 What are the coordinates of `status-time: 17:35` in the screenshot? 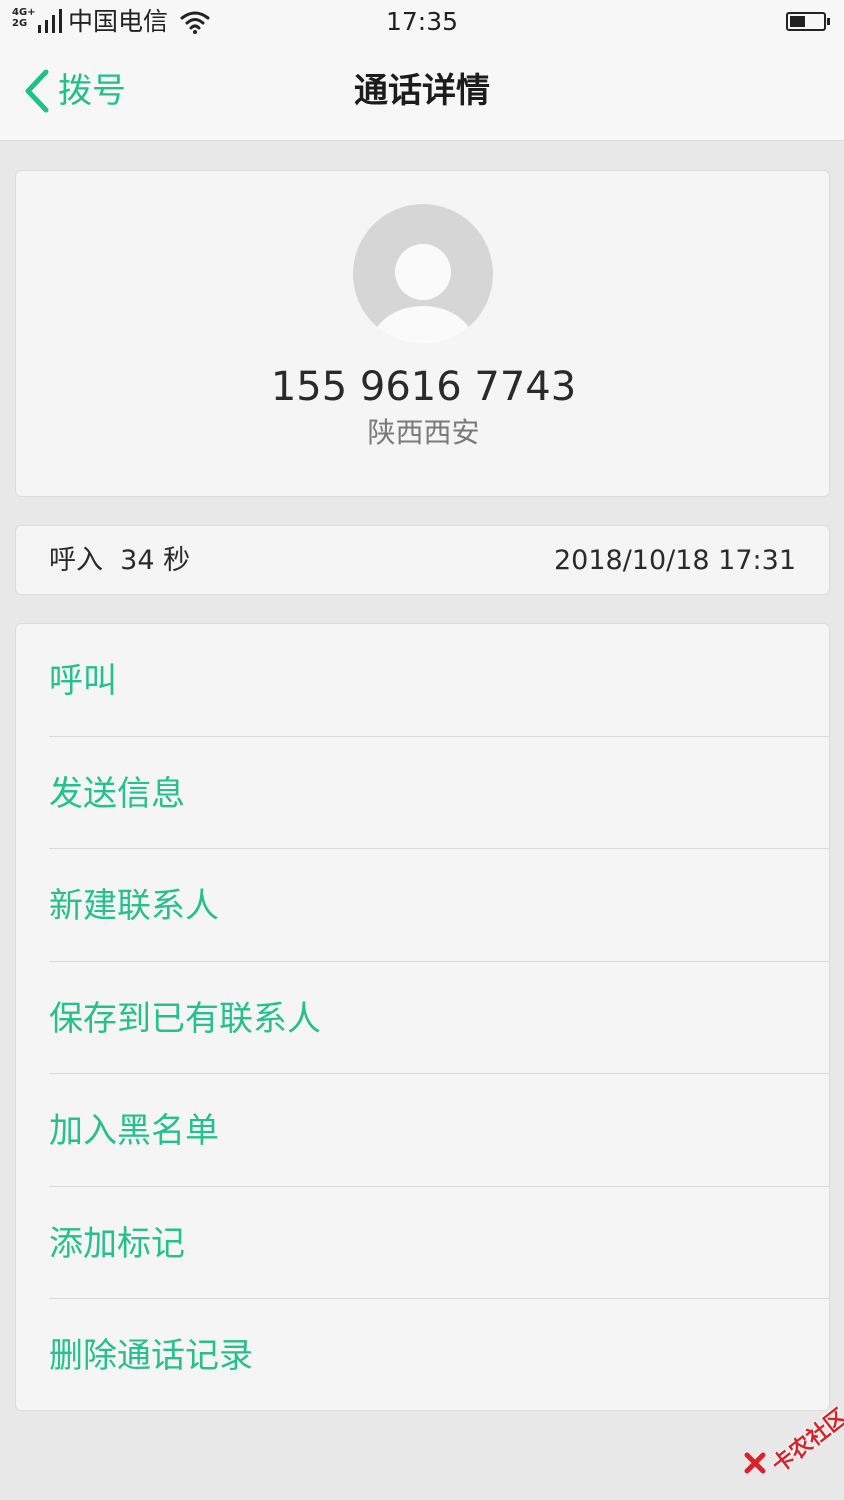 It's located at (422, 21).